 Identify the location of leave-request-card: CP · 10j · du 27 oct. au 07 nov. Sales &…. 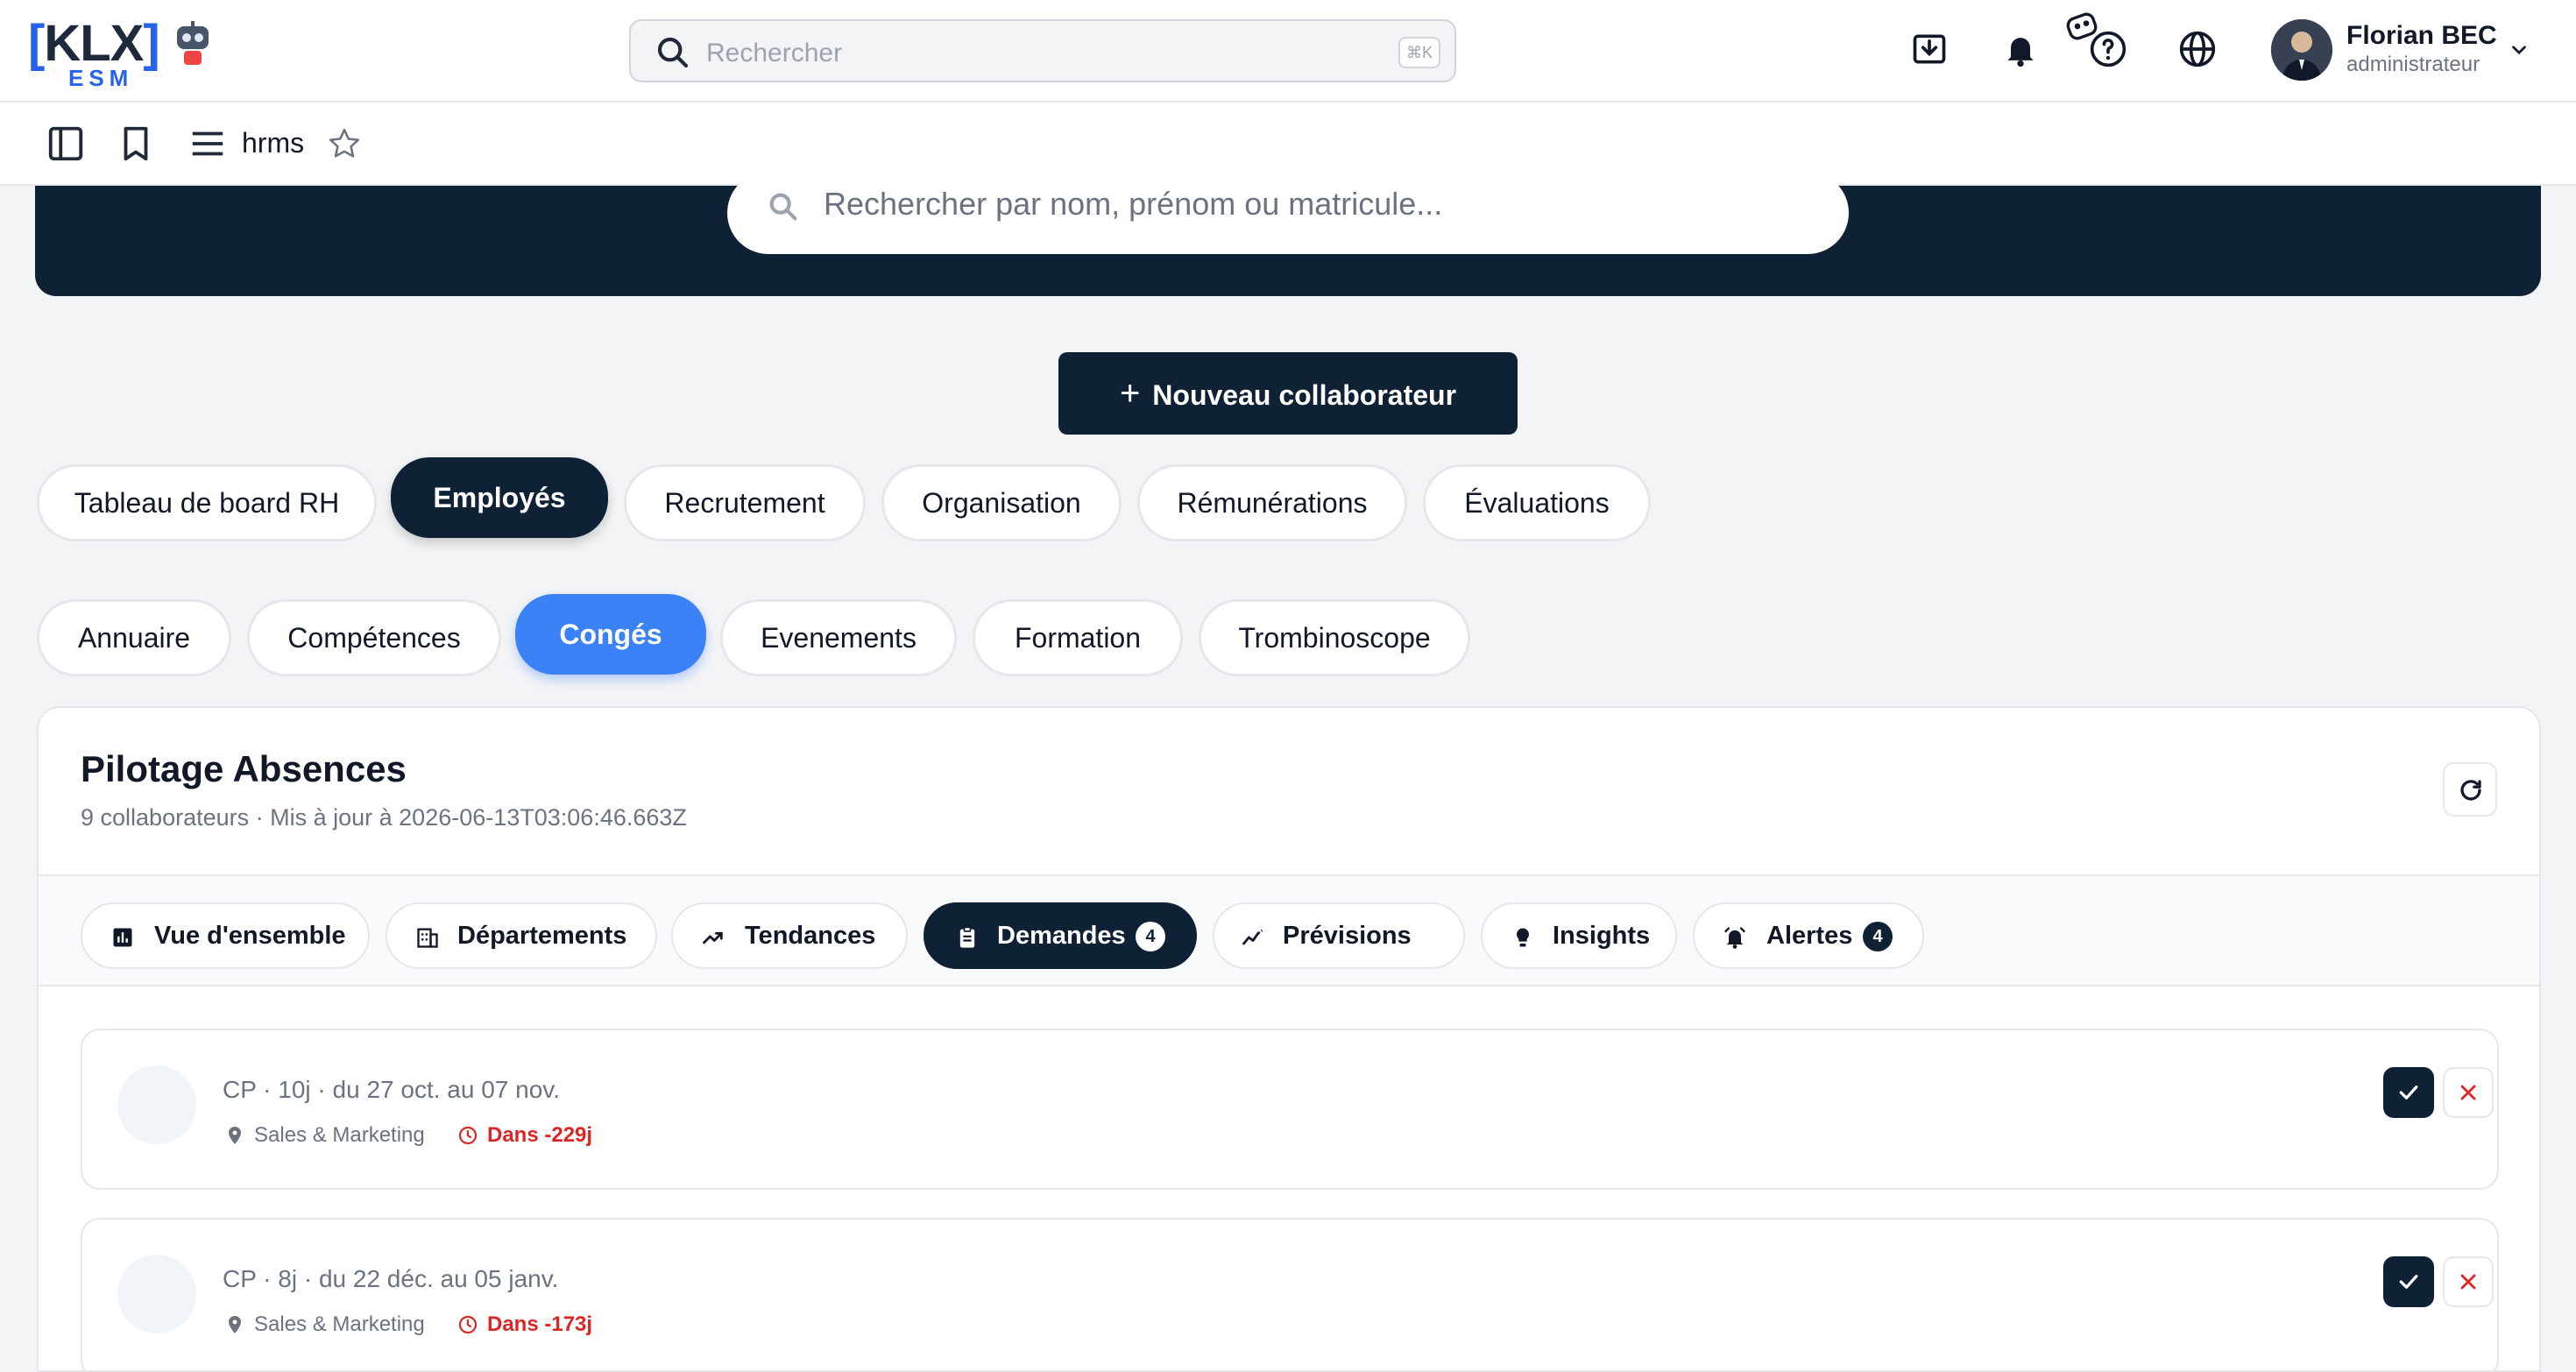
(1290, 1109).